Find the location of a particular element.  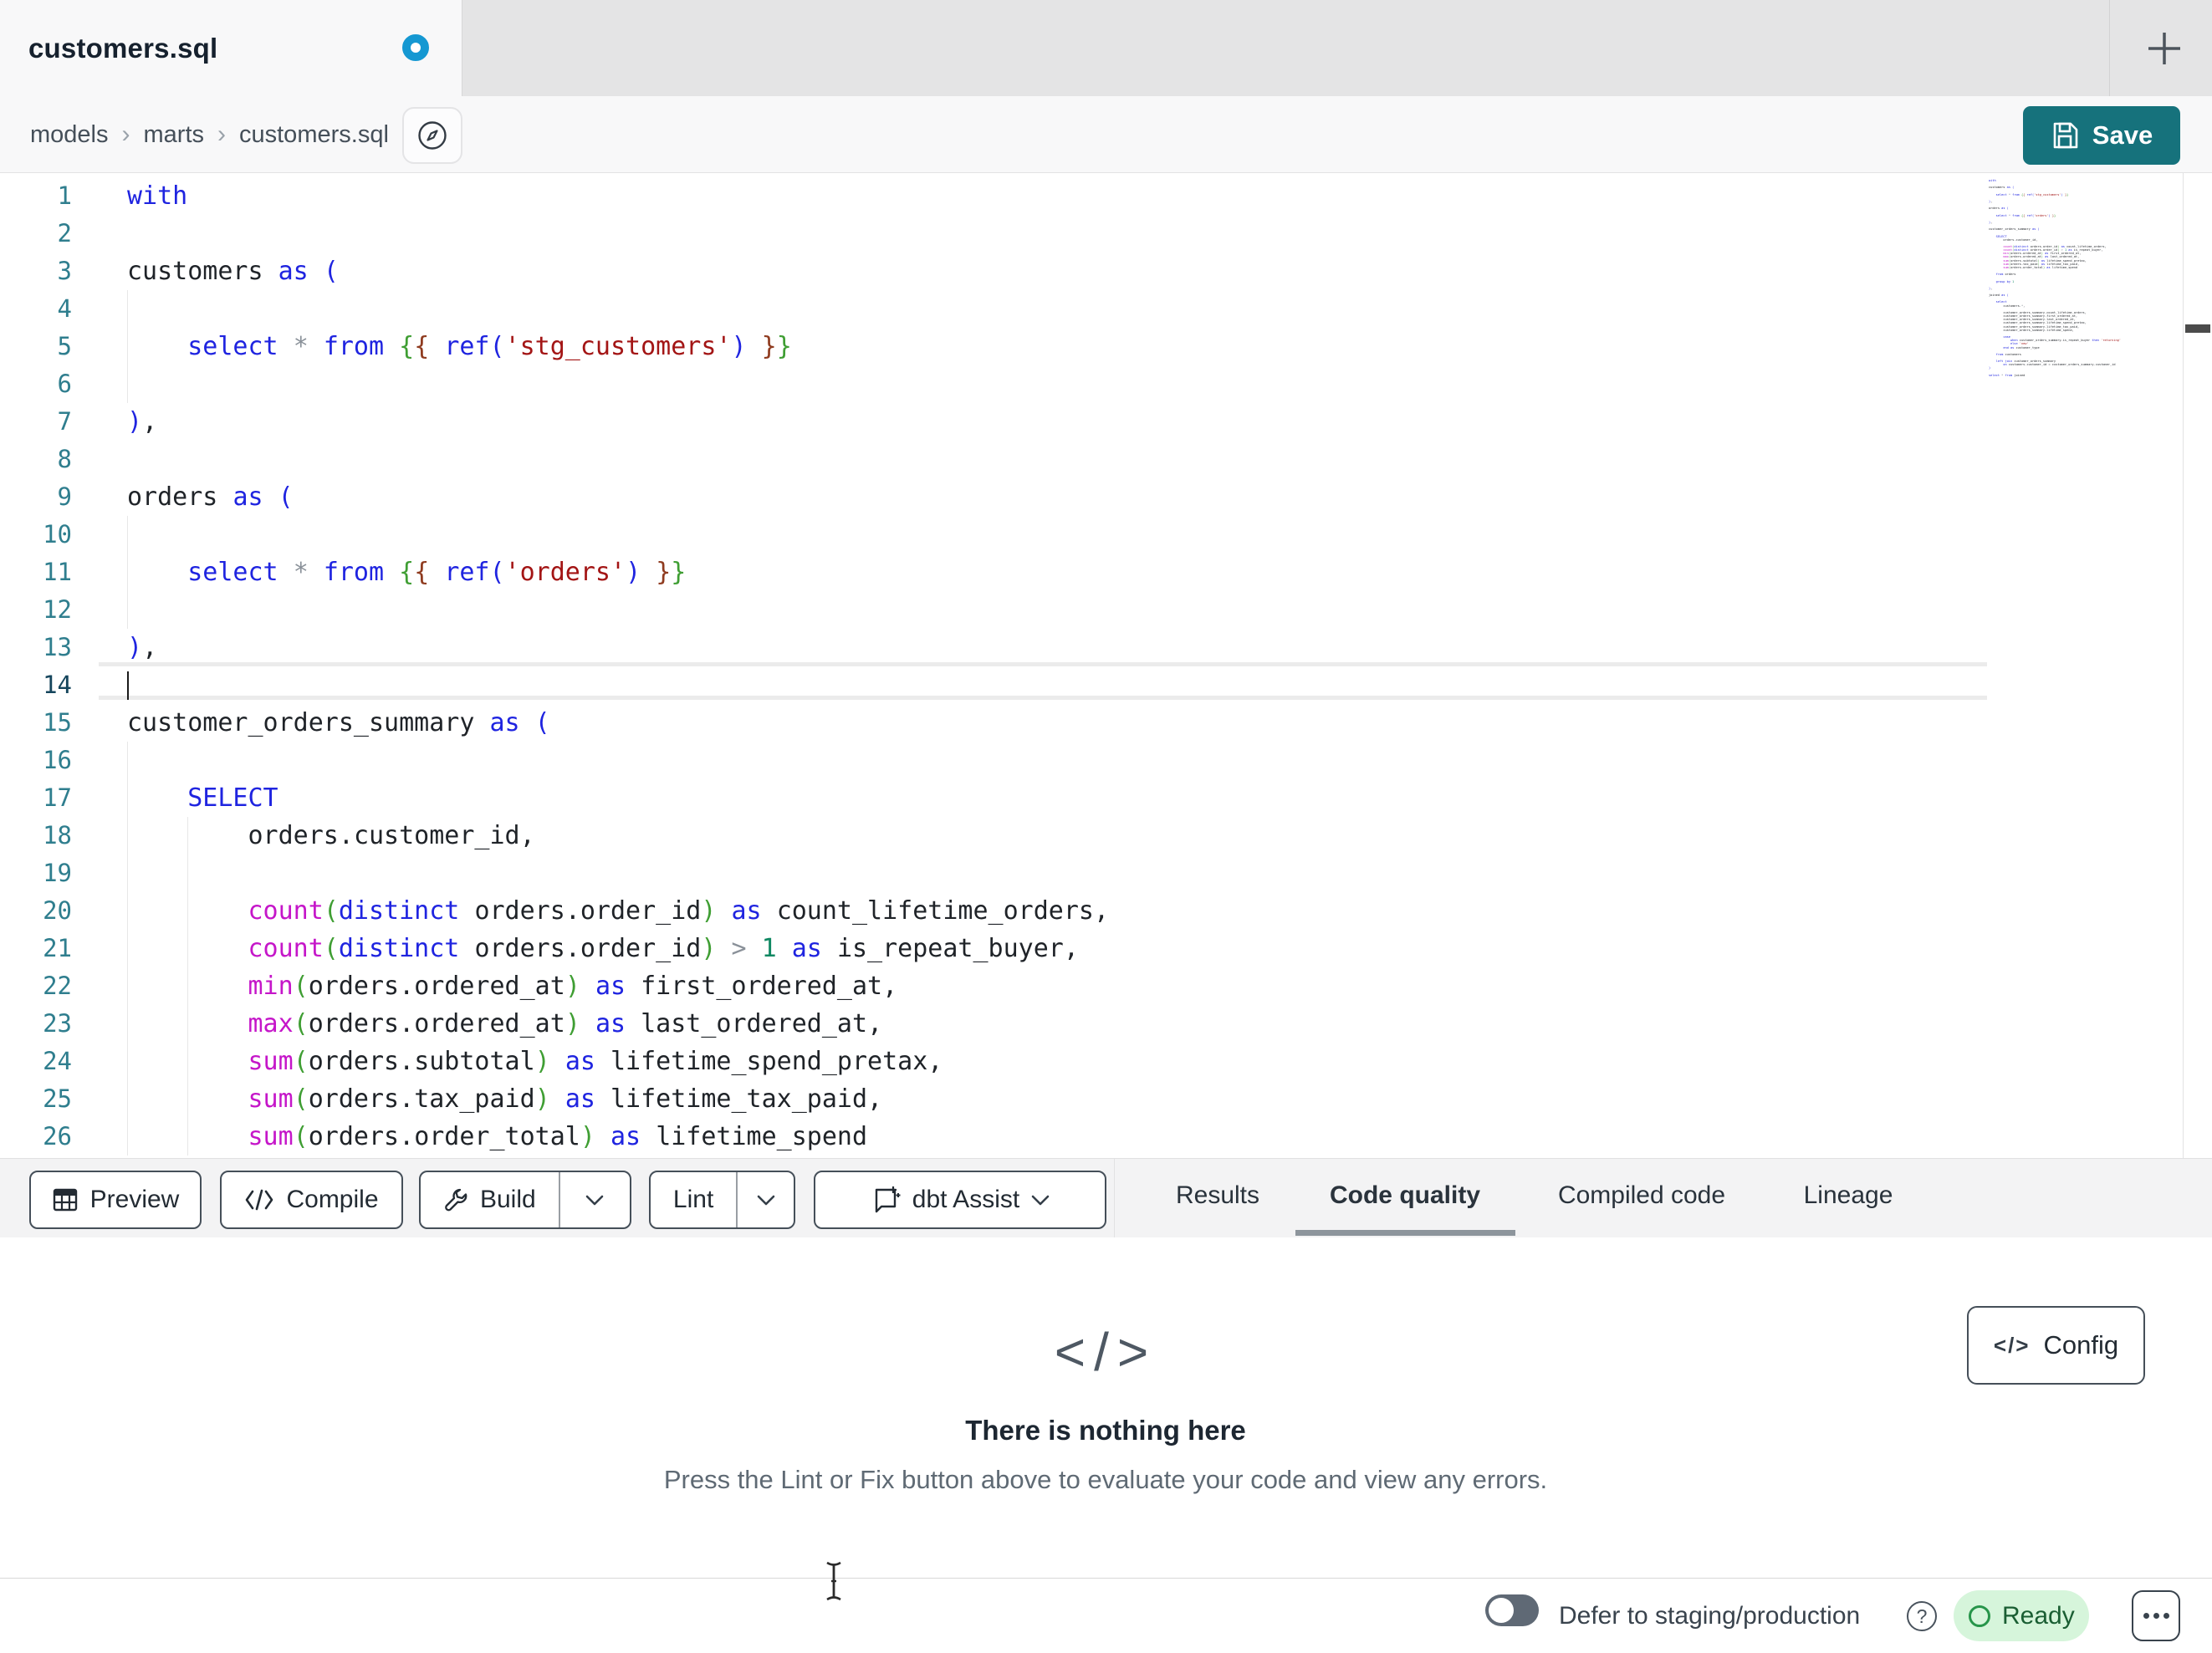

breadcrumb-item-marts: marts is located at coordinates (175, 135).